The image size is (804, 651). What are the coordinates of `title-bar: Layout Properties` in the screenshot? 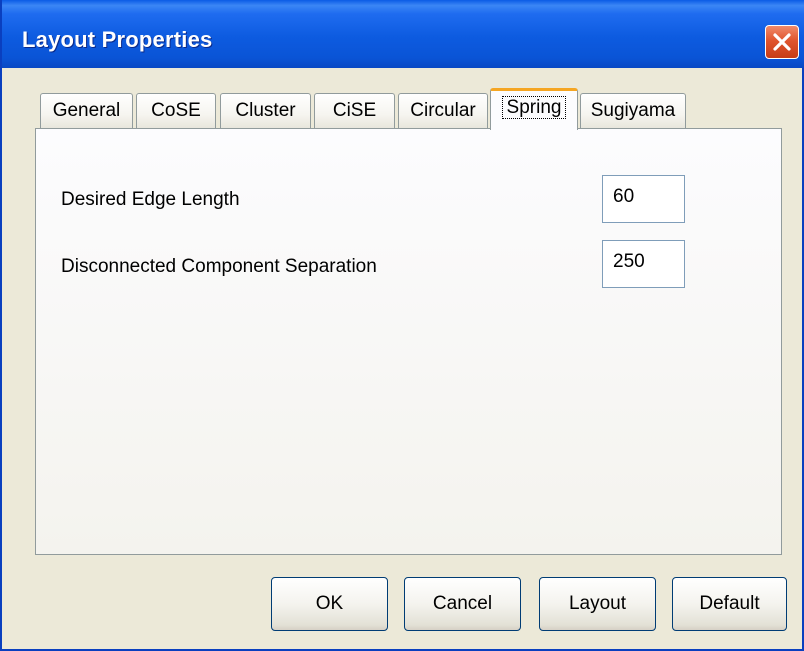 It's located at (403, 34).